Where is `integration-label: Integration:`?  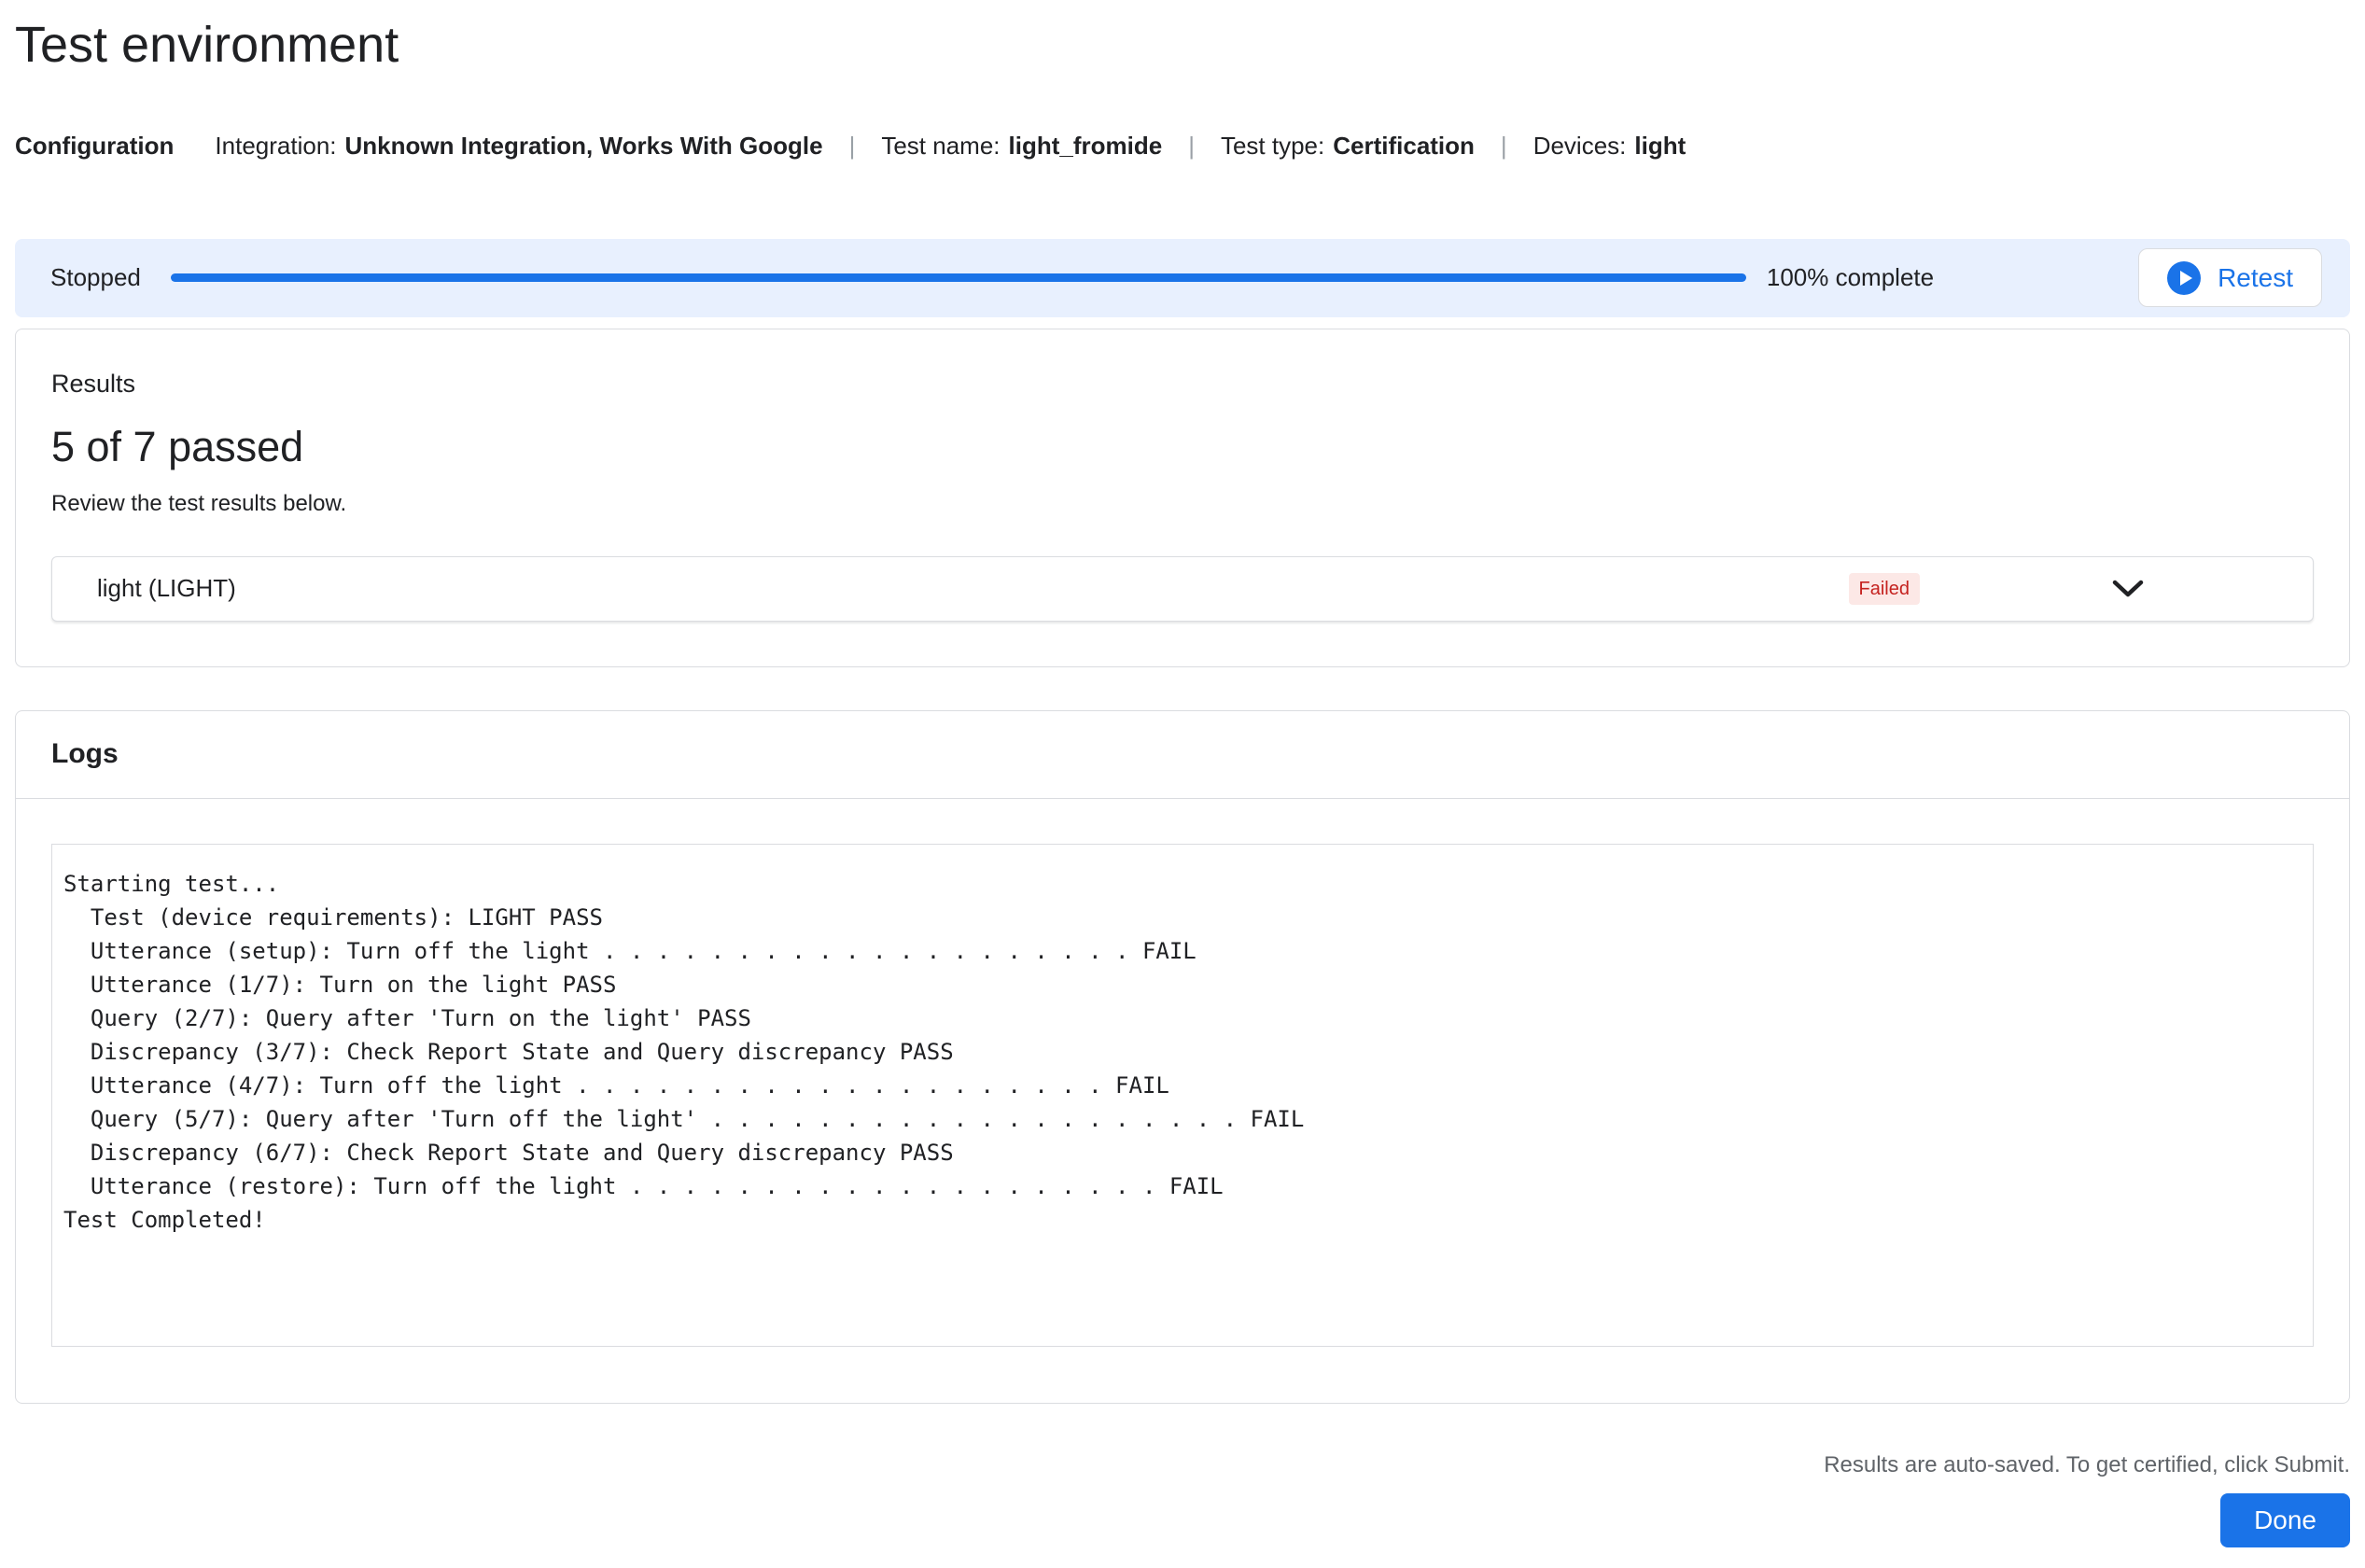
integration-label: Integration: is located at coordinates (276, 145).